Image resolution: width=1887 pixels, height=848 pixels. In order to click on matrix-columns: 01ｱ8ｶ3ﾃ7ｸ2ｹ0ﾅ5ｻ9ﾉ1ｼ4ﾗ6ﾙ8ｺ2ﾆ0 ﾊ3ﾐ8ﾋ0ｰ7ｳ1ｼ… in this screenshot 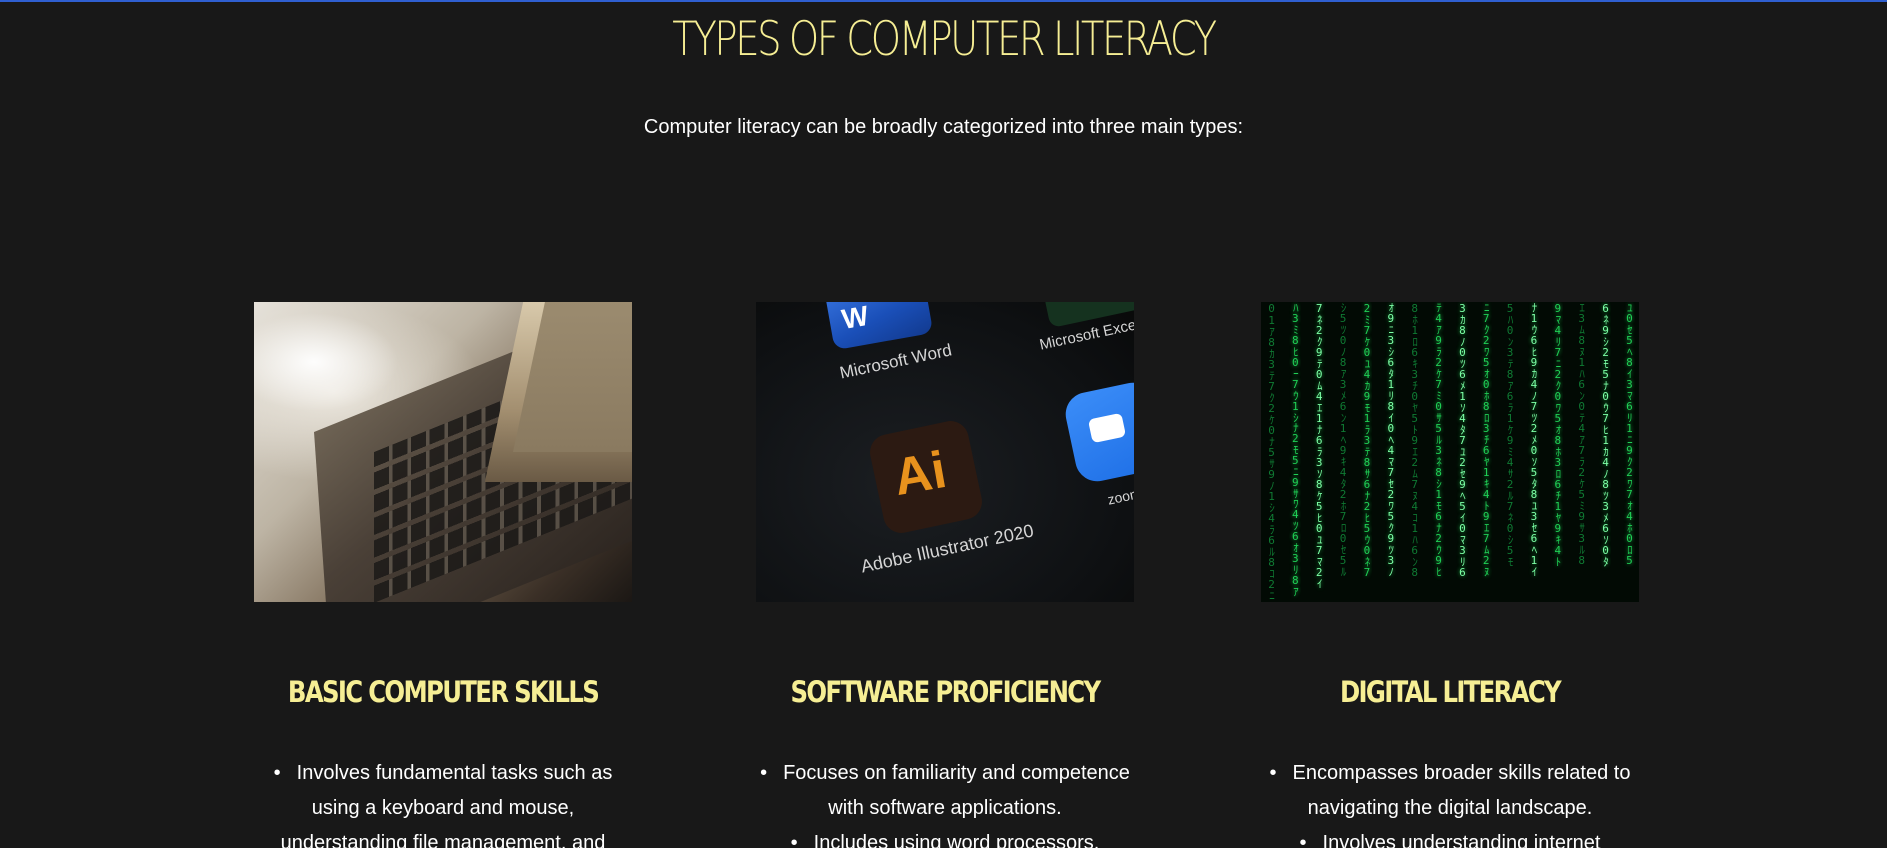, I will do `click(1450, 452)`.